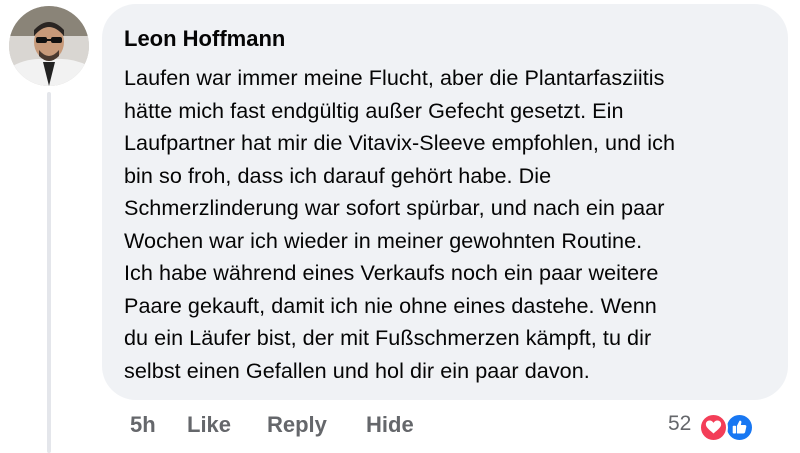 The image size is (800, 453). Describe the element at coordinates (390, 425) in the screenshot. I see `hide-button: Hide` at that location.